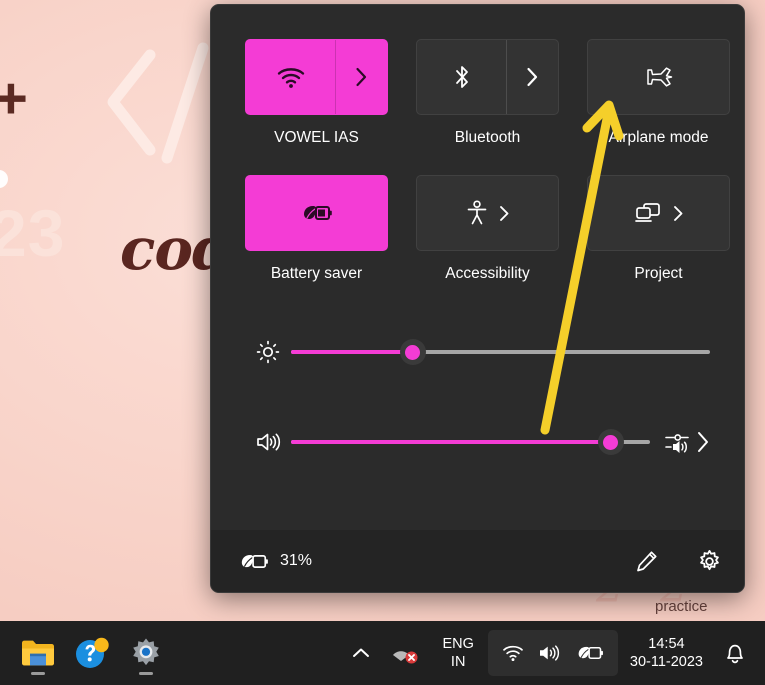  What do you see at coordinates (316, 273) in the screenshot?
I see `tile-label-battery-saver: Battery saver` at bounding box center [316, 273].